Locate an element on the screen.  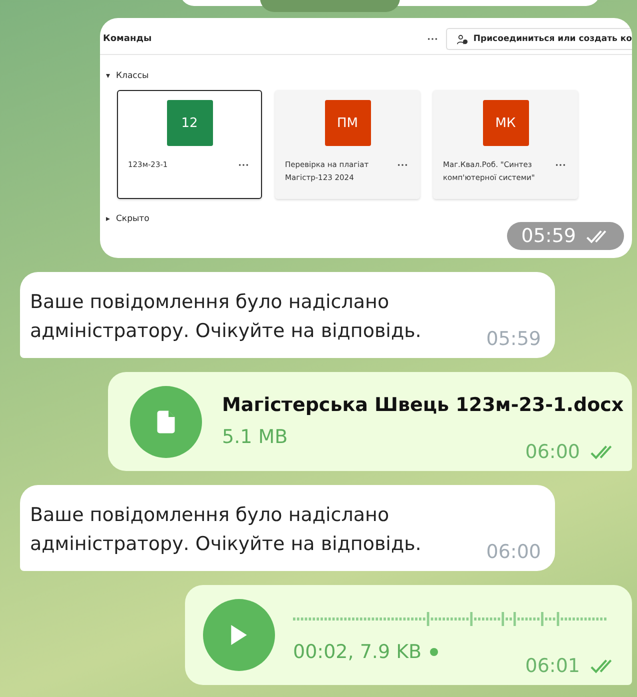
play-icon is located at coordinates (239, 635).